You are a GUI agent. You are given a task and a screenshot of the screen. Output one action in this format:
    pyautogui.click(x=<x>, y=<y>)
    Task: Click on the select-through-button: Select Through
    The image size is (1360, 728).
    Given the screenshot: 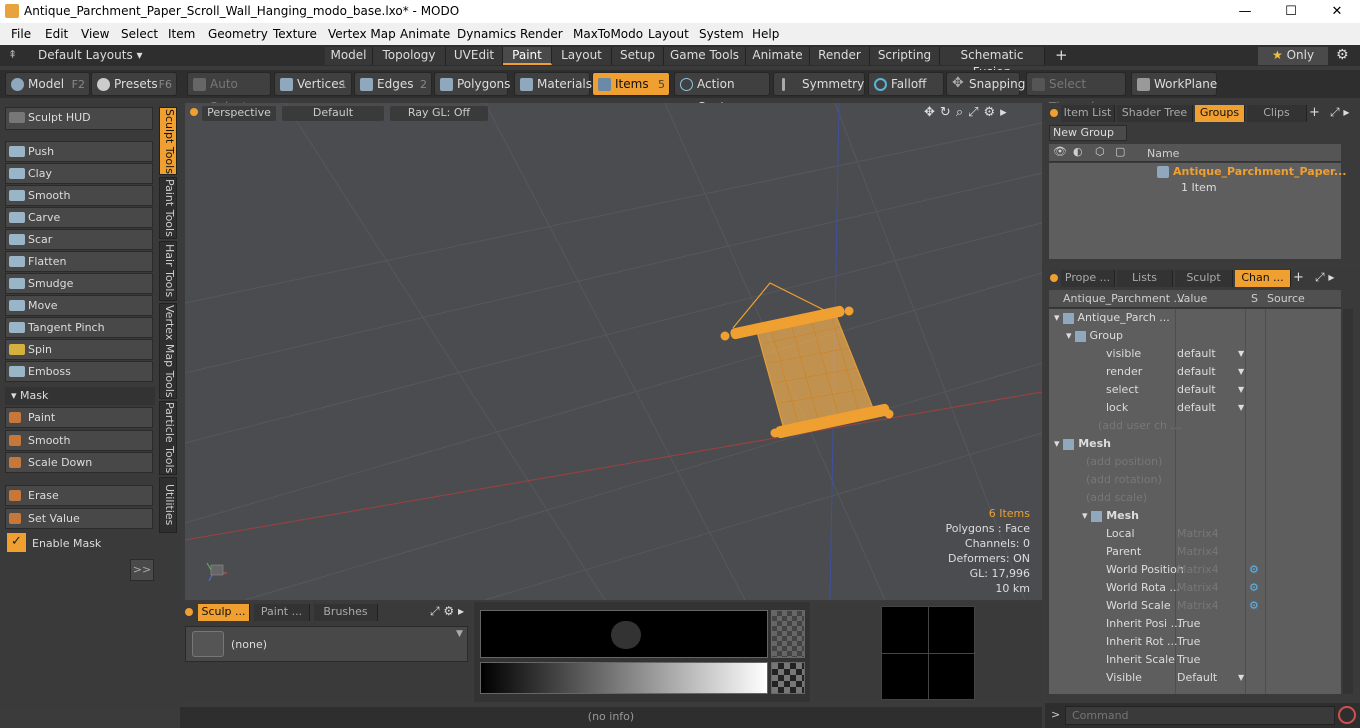 What is the action you would take?
    pyautogui.click(x=1076, y=93)
    